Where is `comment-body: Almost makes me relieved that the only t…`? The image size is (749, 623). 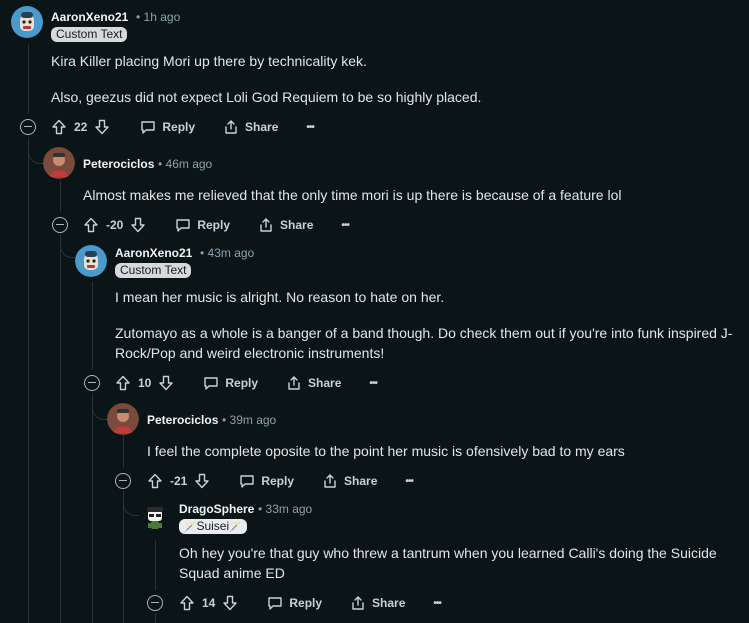
comment-body: Almost makes me relieved that the only t… is located at coordinates (408, 195).